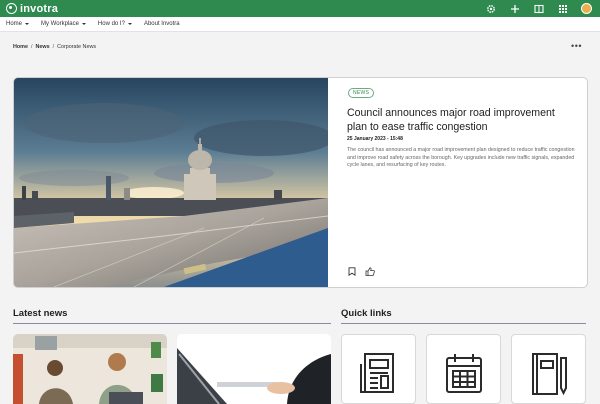 The image size is (600, 404). I want to click on breadcrumb: Home / News / Corporate News, so click(54, 47).